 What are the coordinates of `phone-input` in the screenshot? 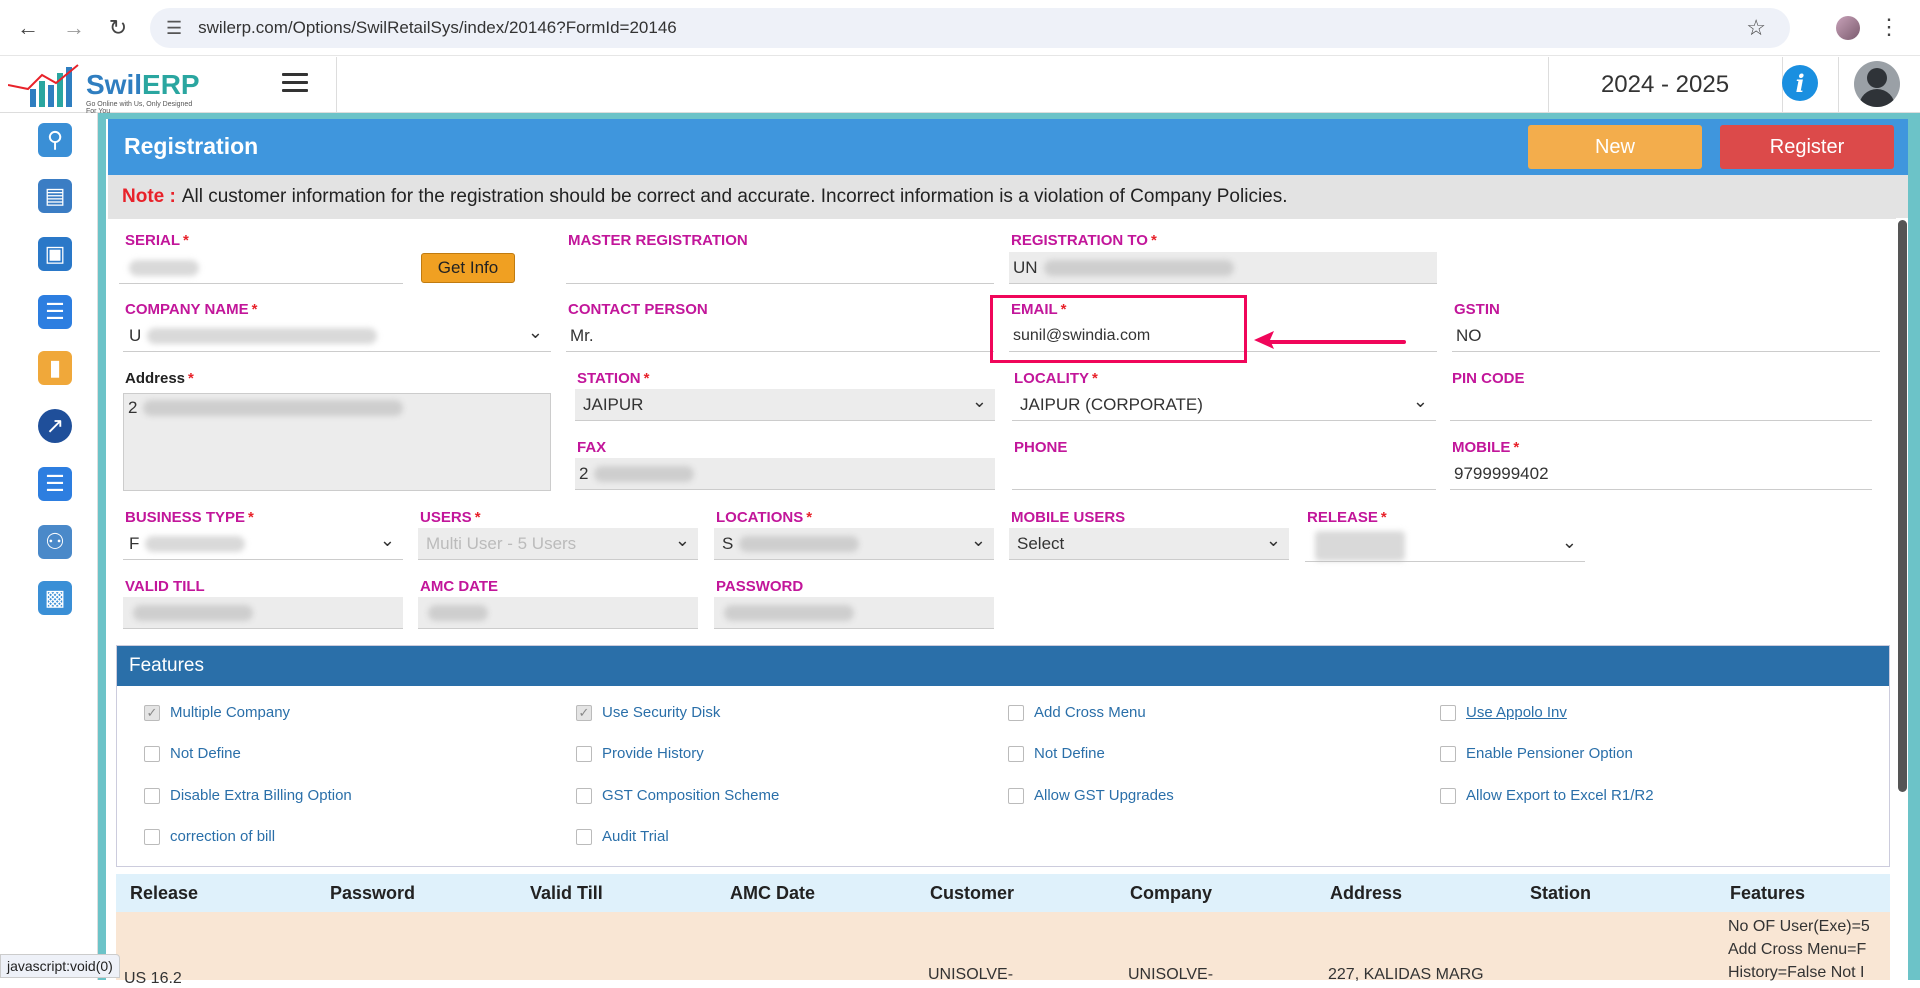 It's located at (1224, 474).